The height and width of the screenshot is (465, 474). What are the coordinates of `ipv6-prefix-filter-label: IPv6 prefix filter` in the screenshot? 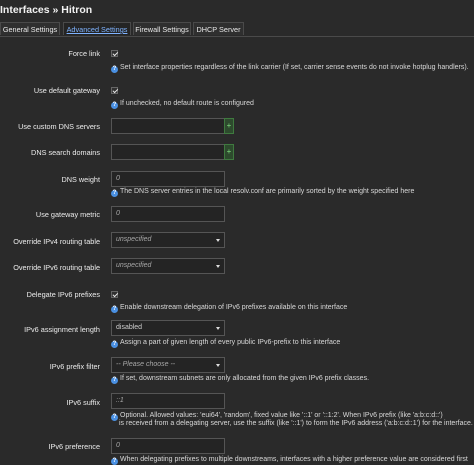 It's located at (74, 366).